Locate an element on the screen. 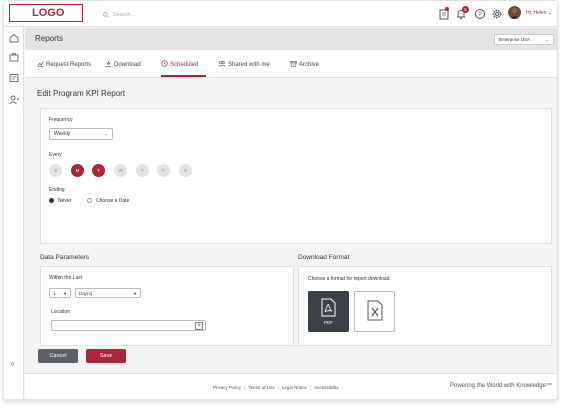  user-menu: Hi, Helen ⌄ is located at coordinates (539, 13).